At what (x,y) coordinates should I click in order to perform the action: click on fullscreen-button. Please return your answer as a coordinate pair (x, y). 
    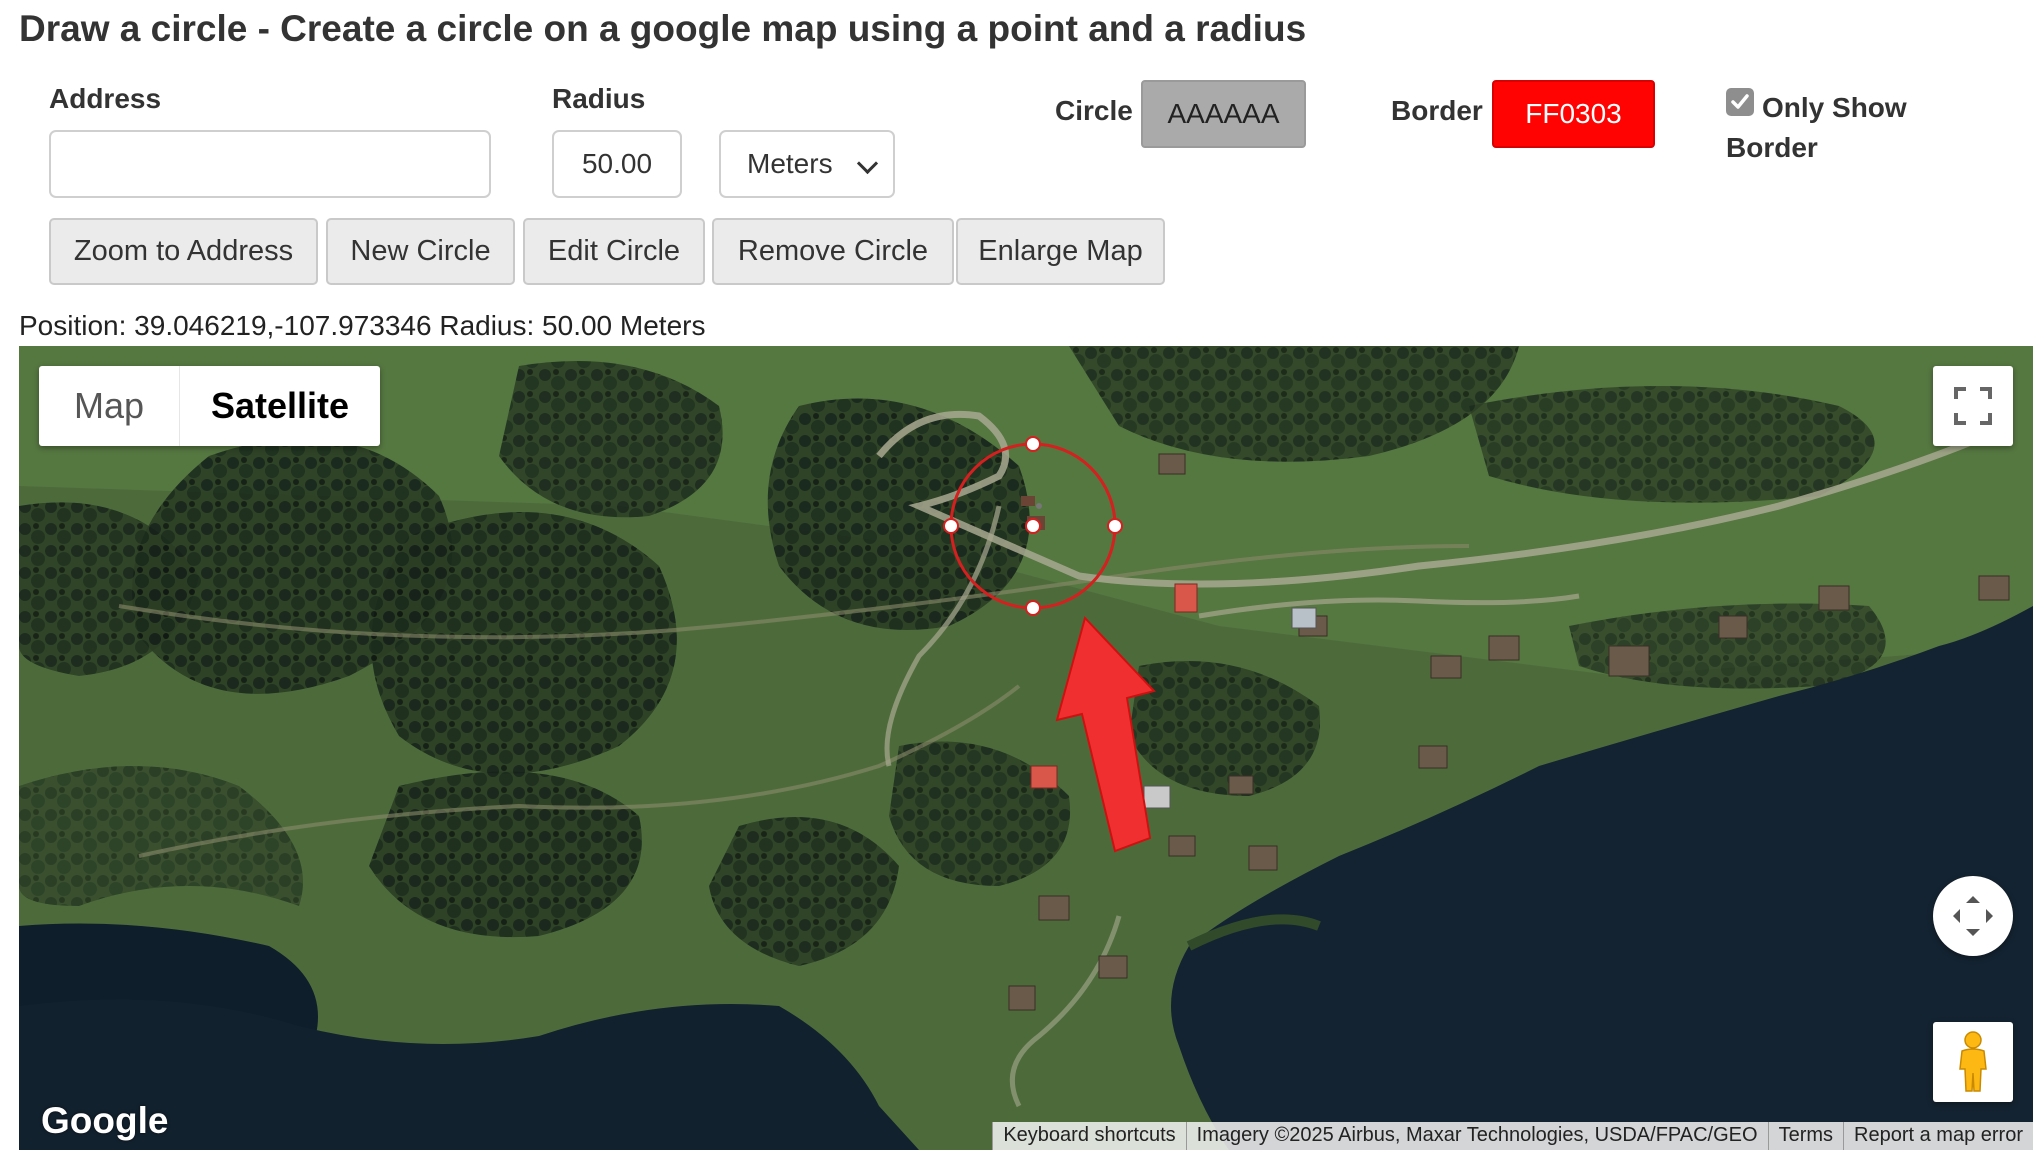
    Looking at the image, I should click on (1973, 406).